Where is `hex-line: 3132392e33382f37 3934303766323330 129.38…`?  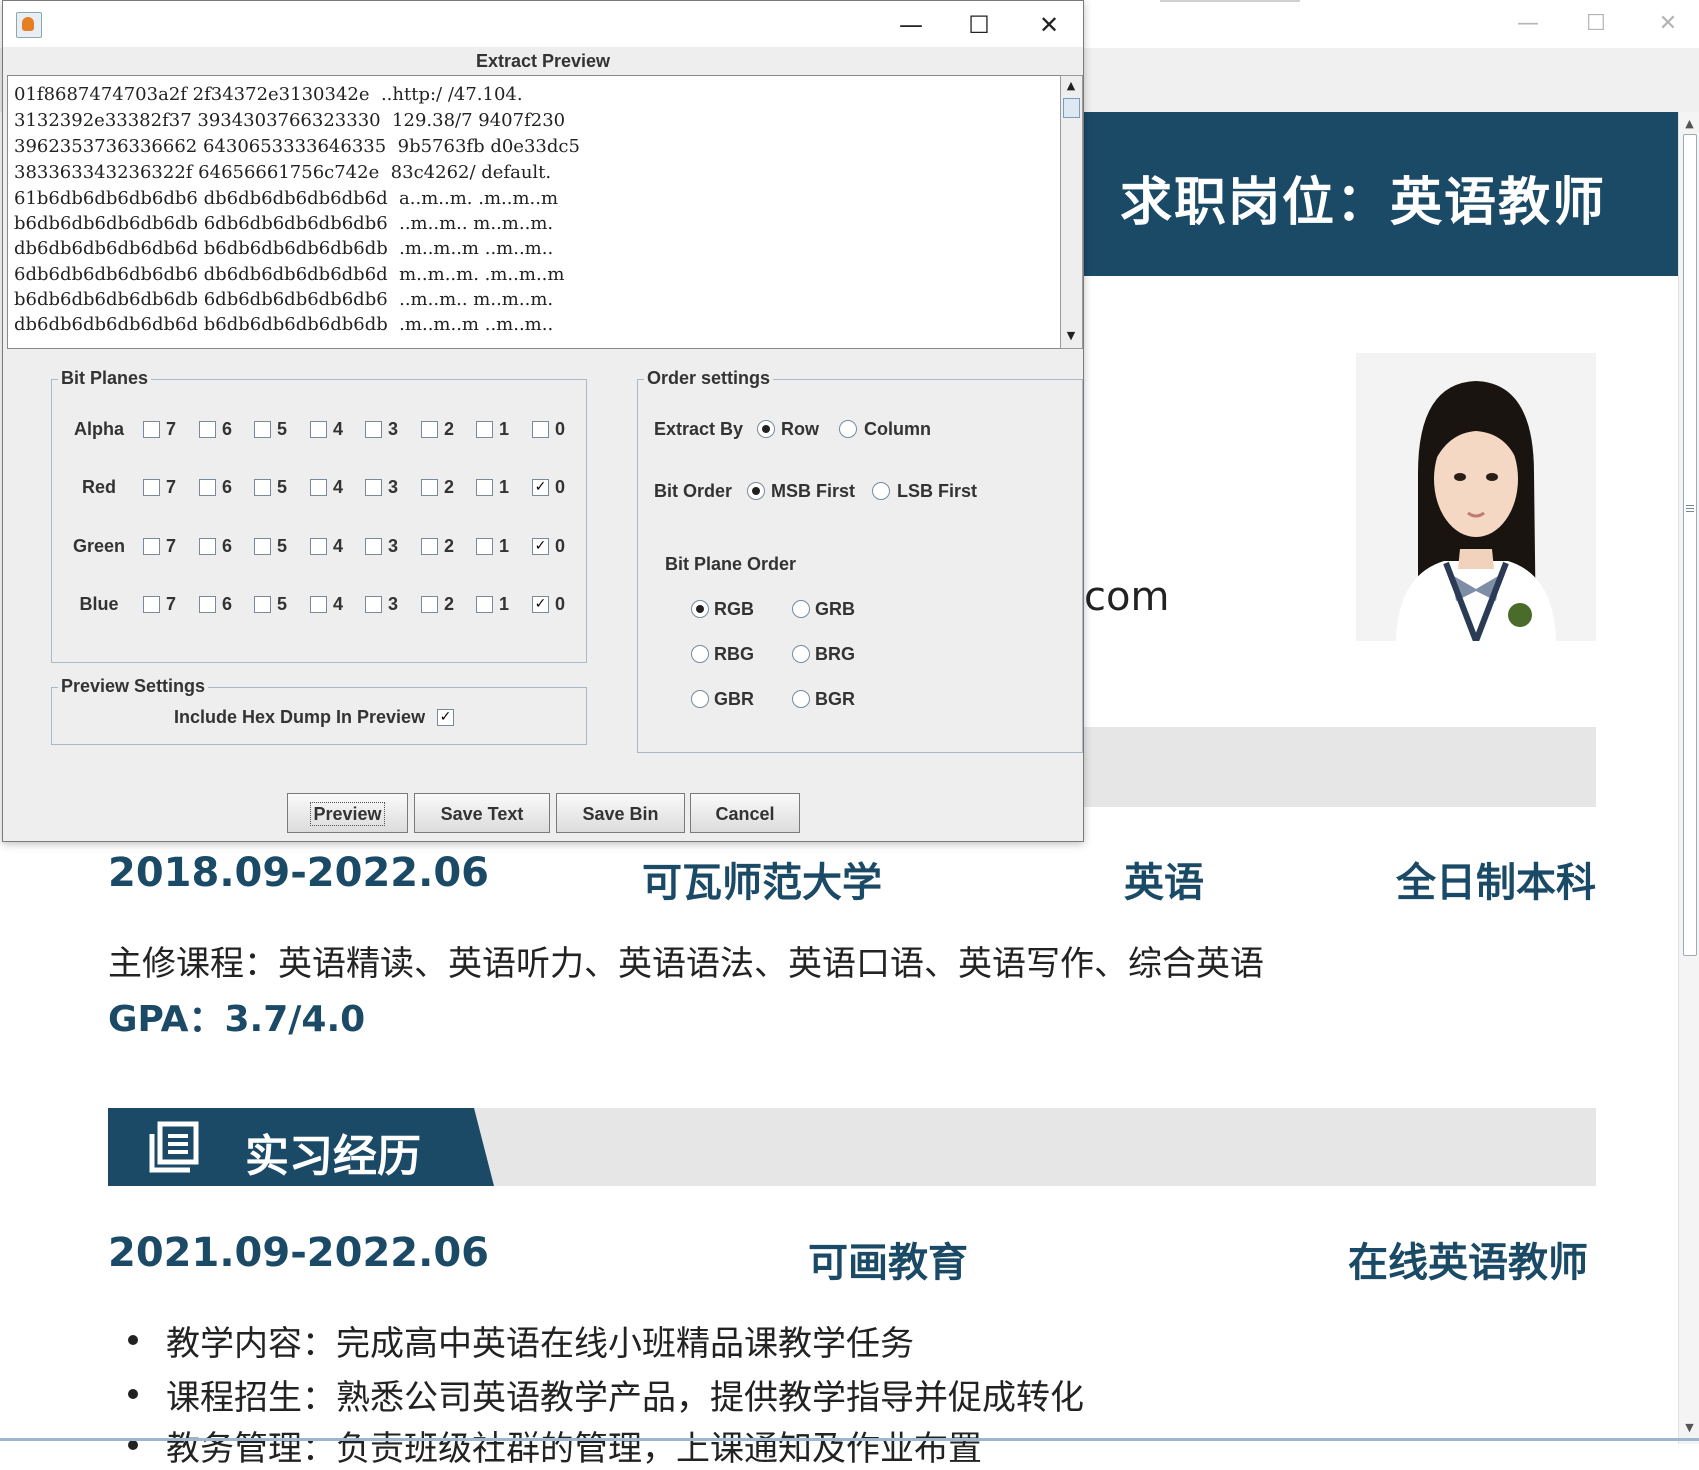
hex-line: 3132392e33382f37 3934303766323330 129.38… is located at coordinates (290, 120).